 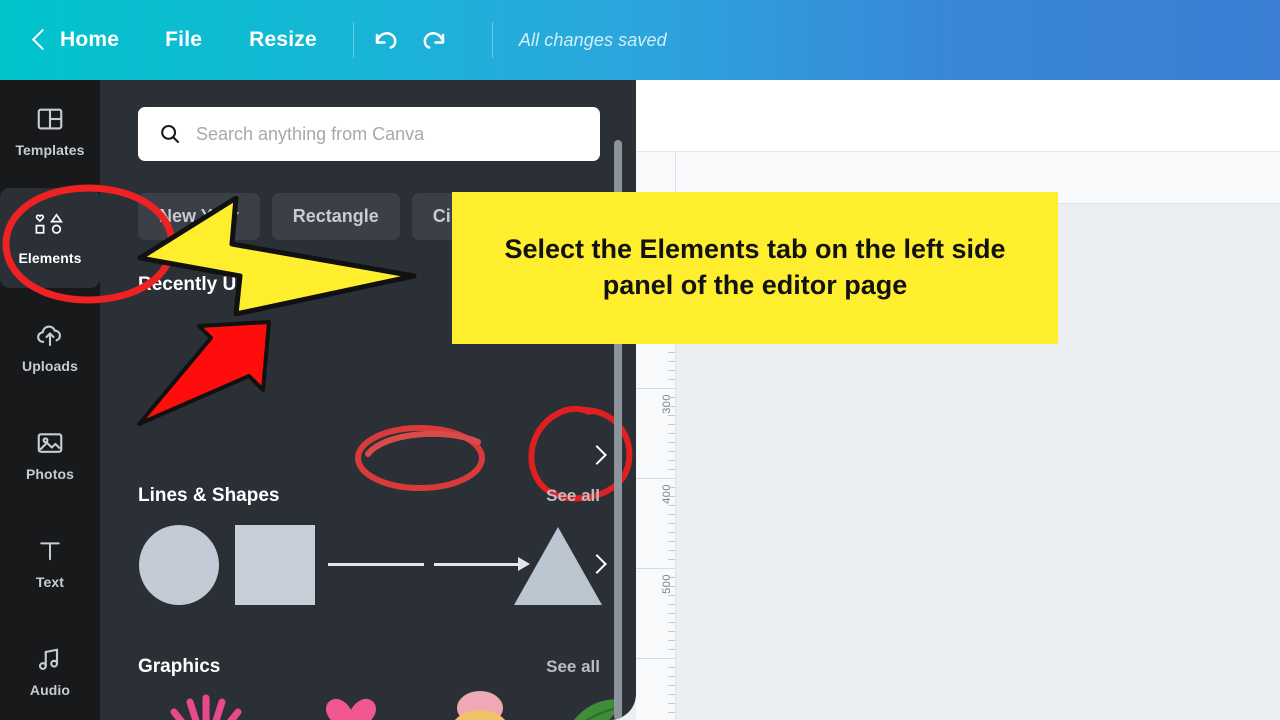 I want to click on section-header-lines-shapes: Lines & Shapes See all, so click(x=369, y=496).